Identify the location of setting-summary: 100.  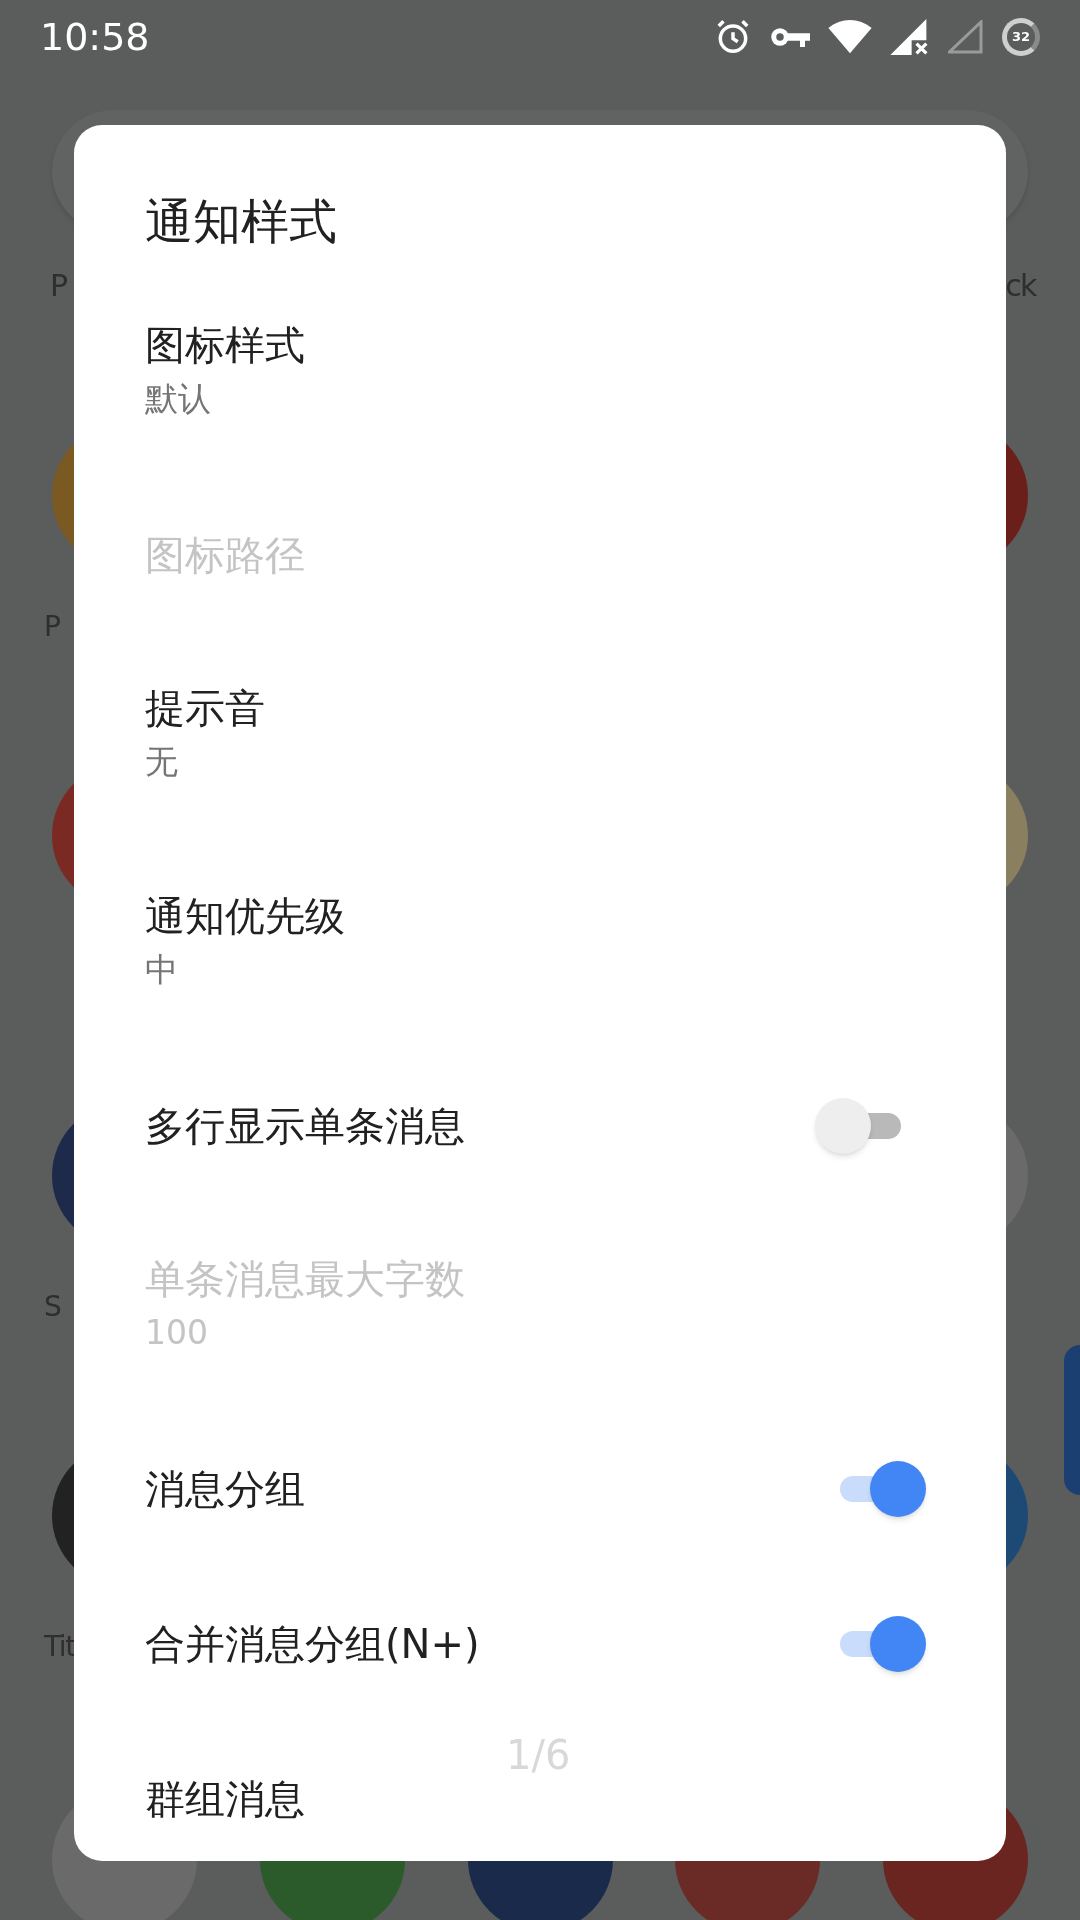
(177, 1333).